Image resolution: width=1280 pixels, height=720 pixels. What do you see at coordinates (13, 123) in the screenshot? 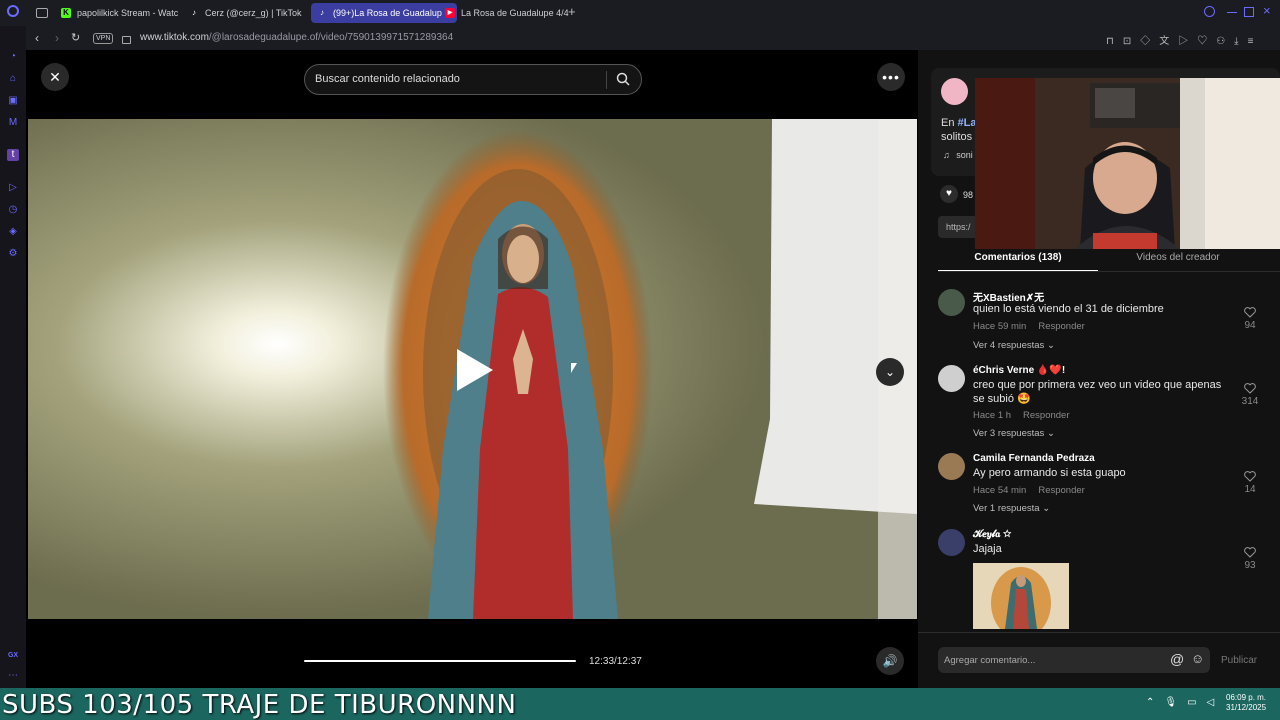
I see `mail-icon: M` at bounding box center [13, 123].